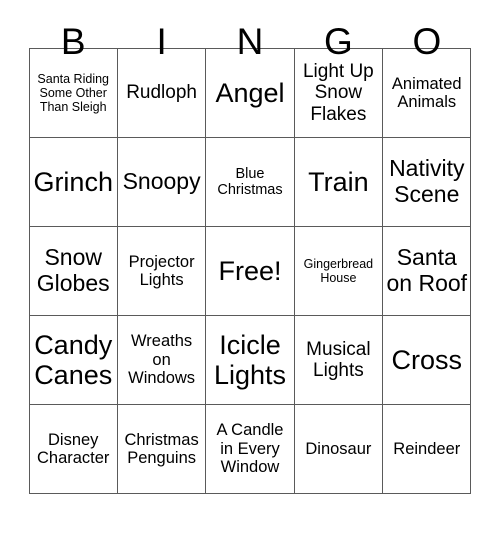  I want to click on bingo-cell-label: Disney Character, so click(73, 448).